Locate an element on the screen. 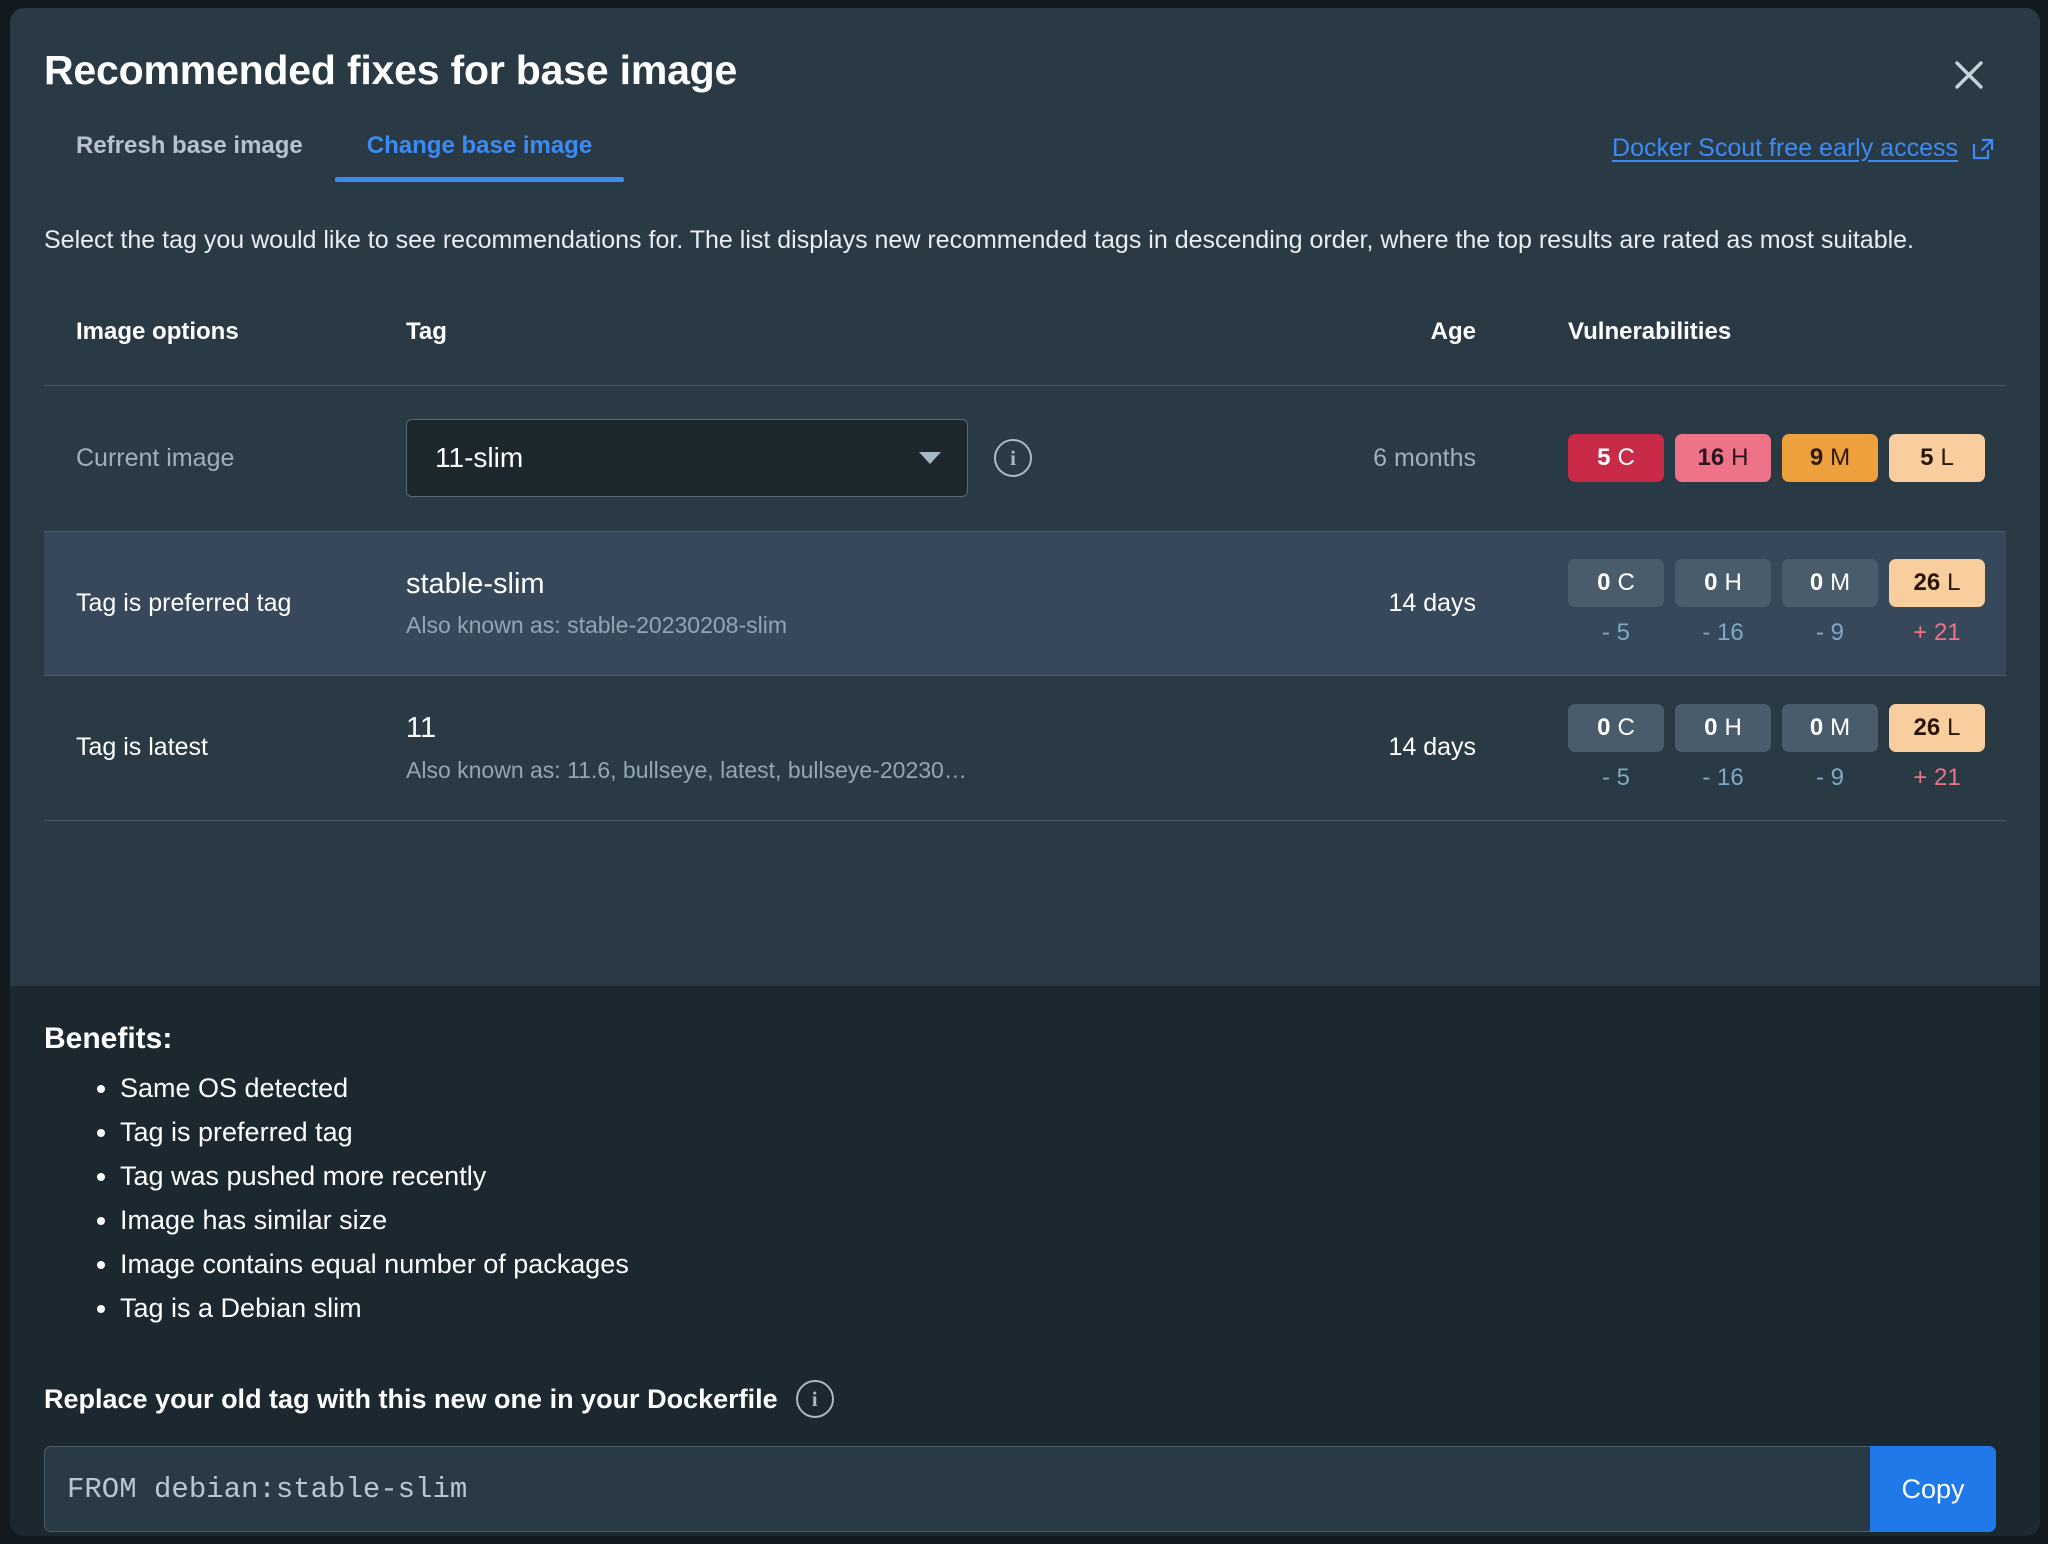 The height and width of the screenshot is (1544, 2048). badge-high: 16 H is located at coordinates (1723, 458).